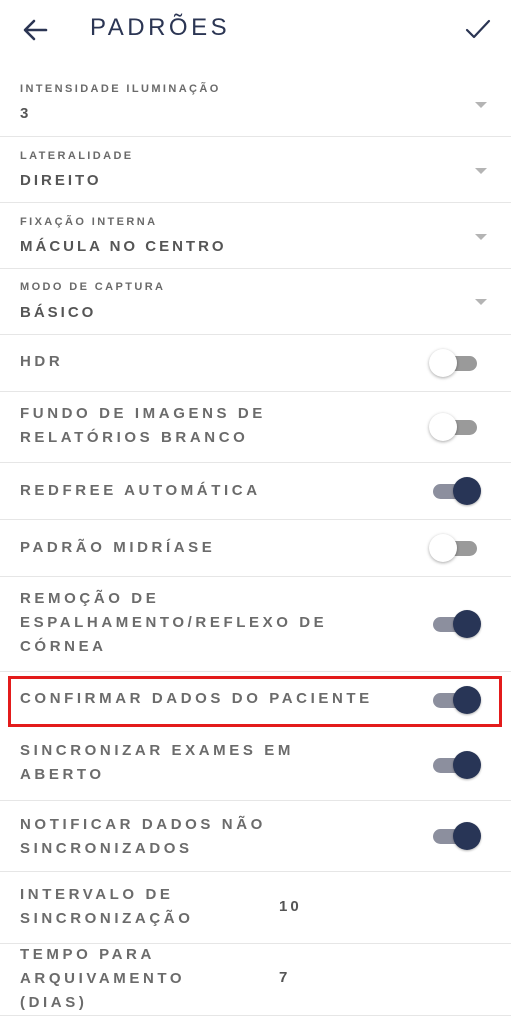  What do you see at coordinates (255, 103) in the screenshot?
I see `select-intensidade-iluminacao: INTENSIDADE ILUMINAÇÃO 3` at bounding box center [255, 103].